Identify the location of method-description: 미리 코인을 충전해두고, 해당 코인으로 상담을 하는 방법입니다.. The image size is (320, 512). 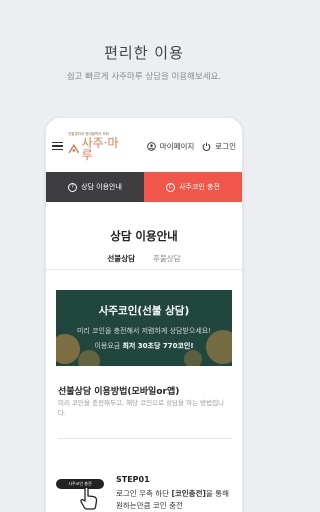
(141, 408).